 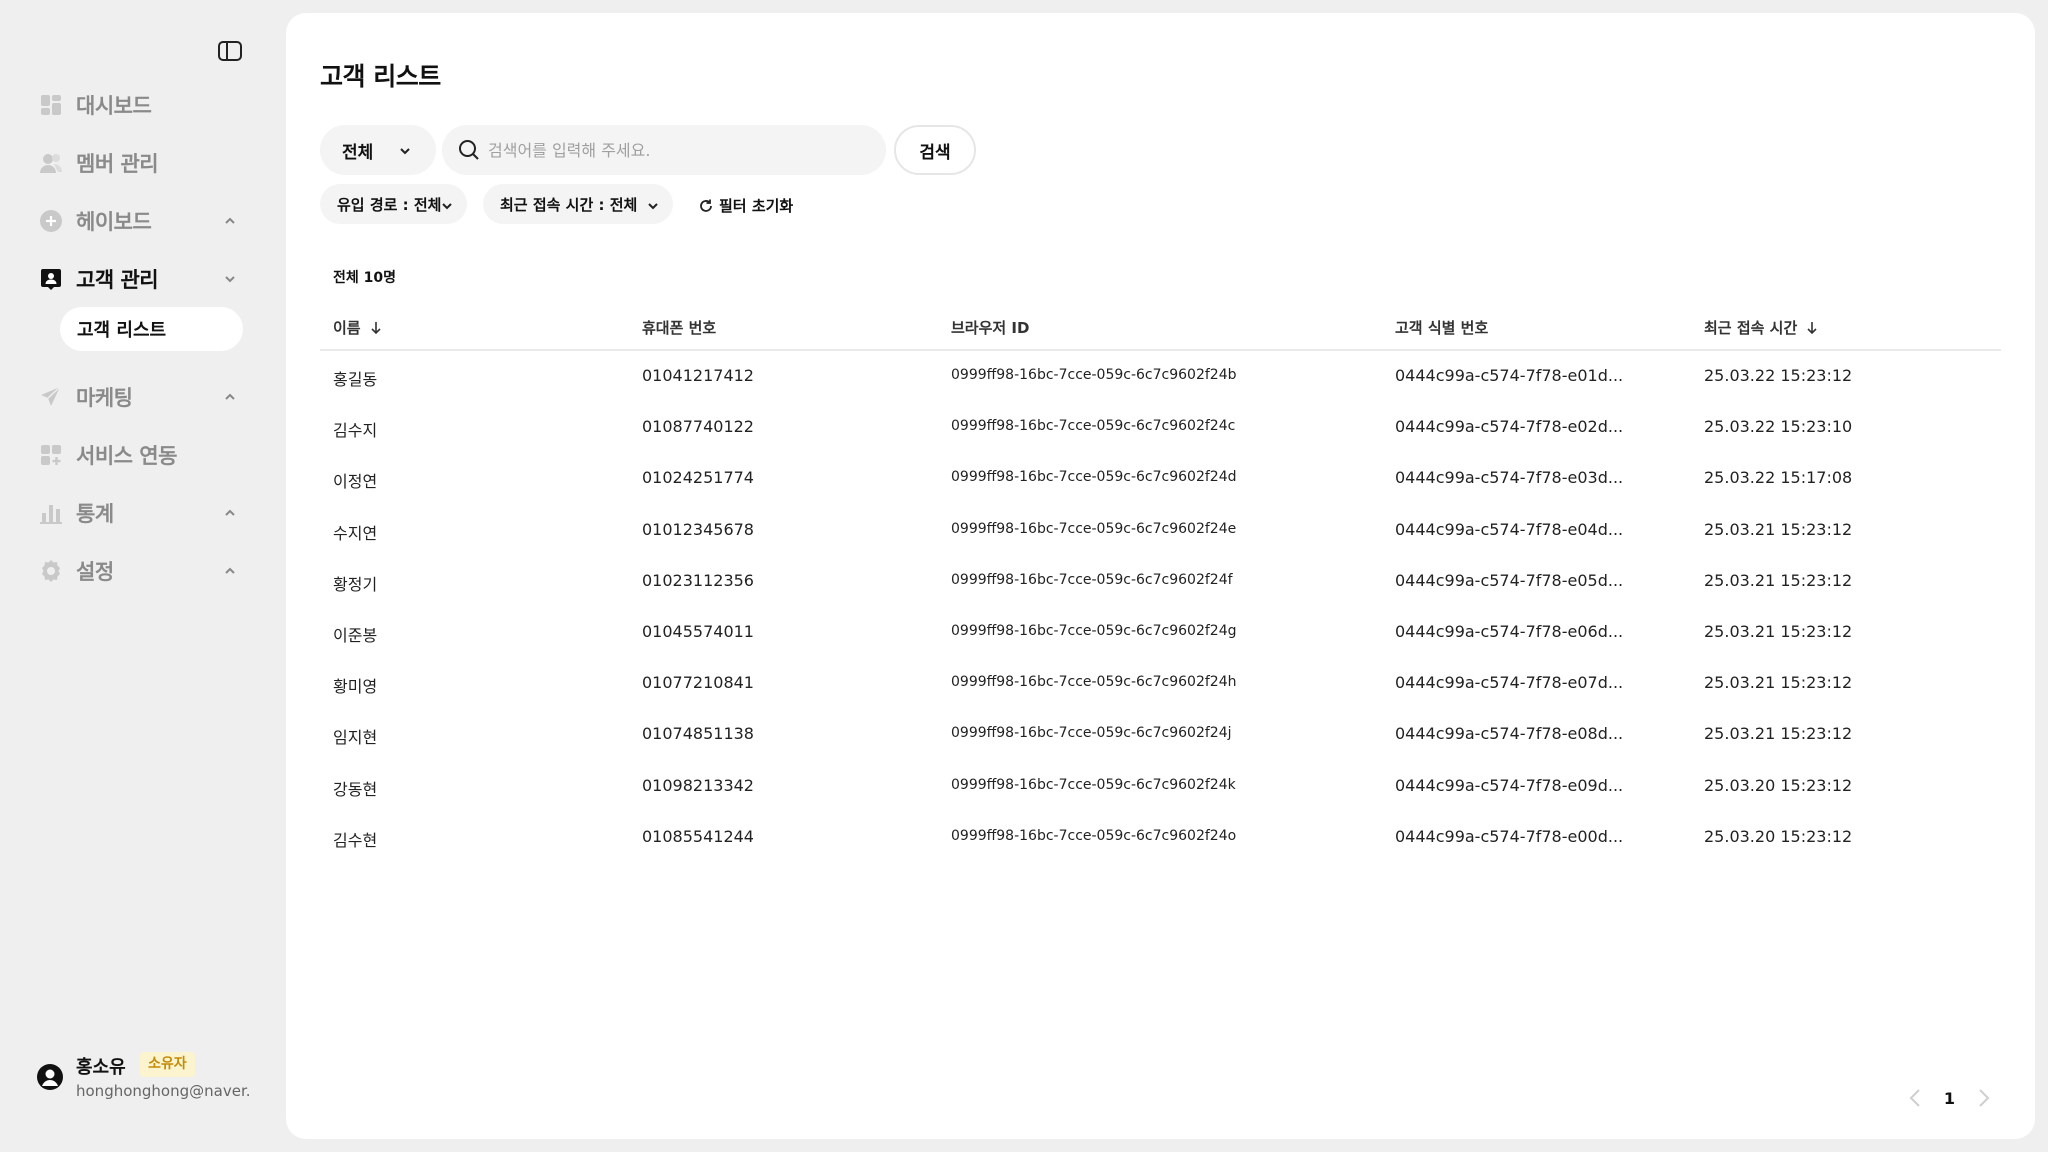 What do you see at coordinates (51, 163) in the screenshot?
I see `members-icon` at bounding box center [51, 163].